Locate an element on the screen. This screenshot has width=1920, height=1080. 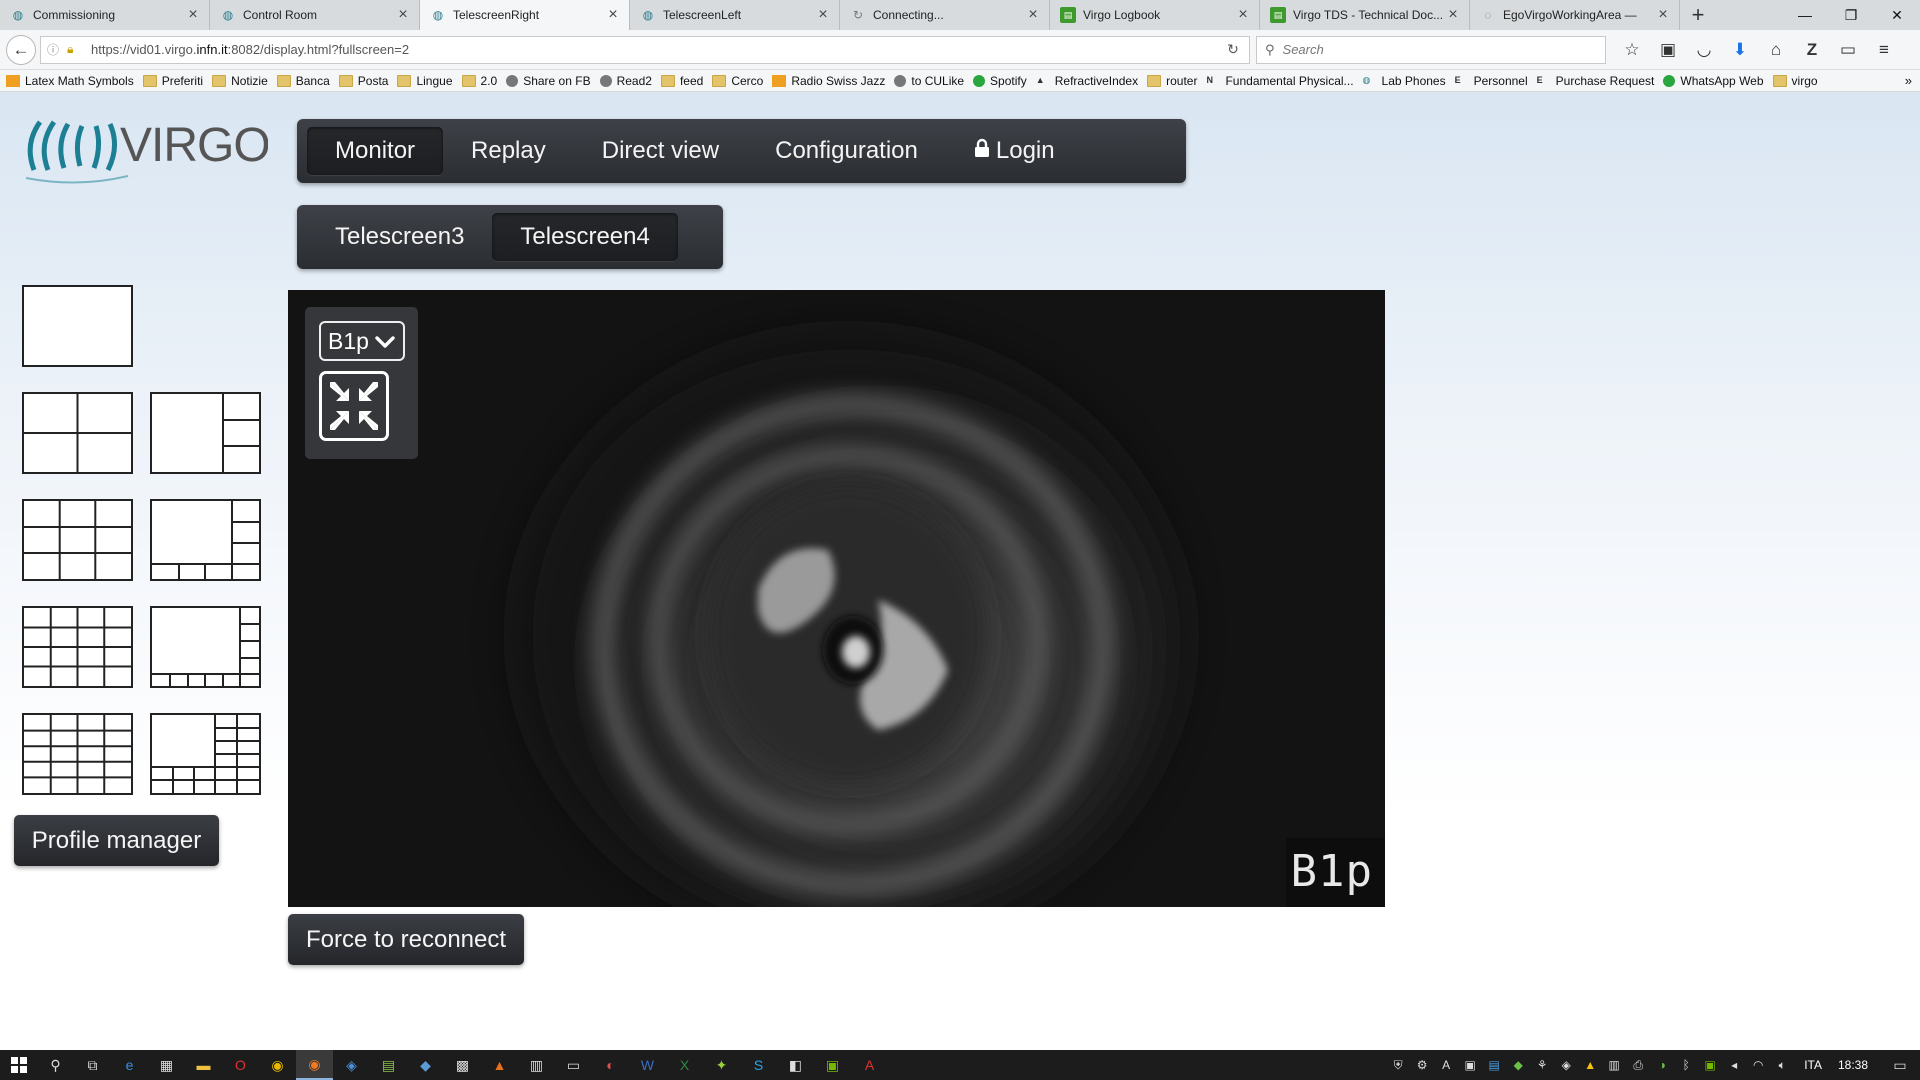
bookmark-folder: Preferiti is located at coordinates (172, 81).